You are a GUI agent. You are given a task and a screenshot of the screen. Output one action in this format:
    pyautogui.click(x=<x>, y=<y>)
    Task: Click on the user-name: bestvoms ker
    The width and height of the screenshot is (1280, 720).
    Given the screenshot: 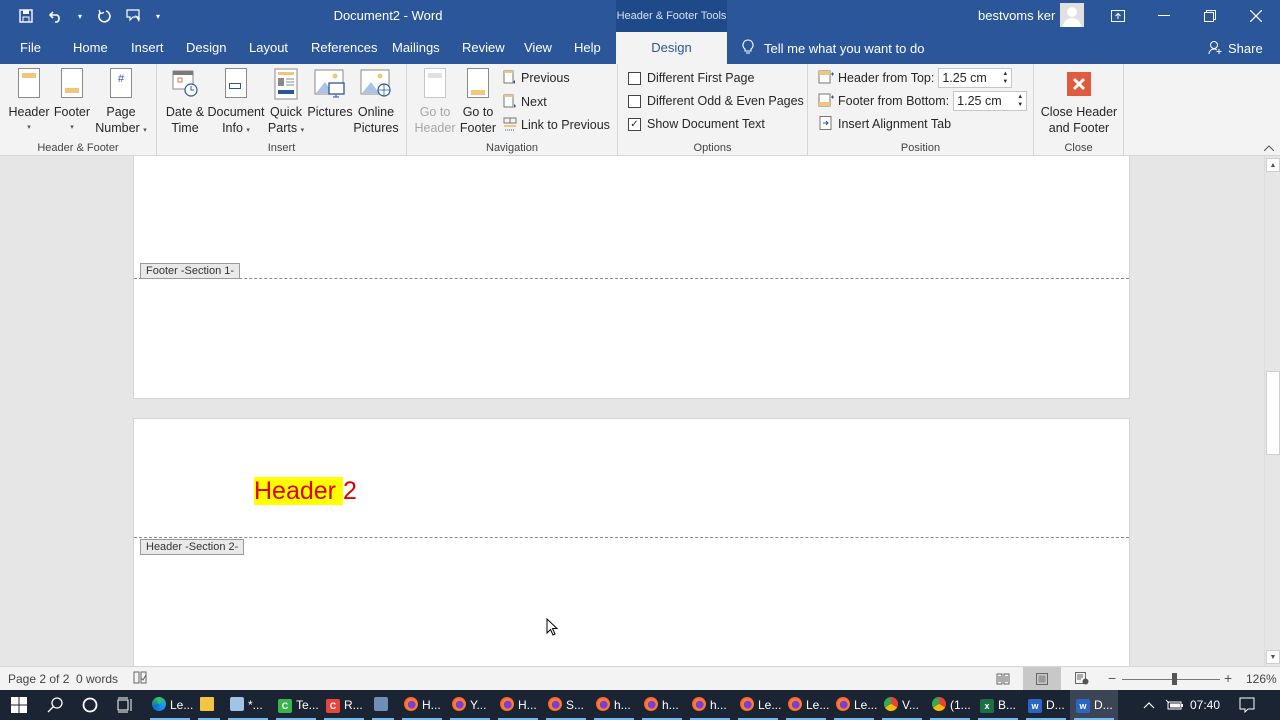 What is the action you would take?
    pyautogui.click(x=1016, y=15)
    